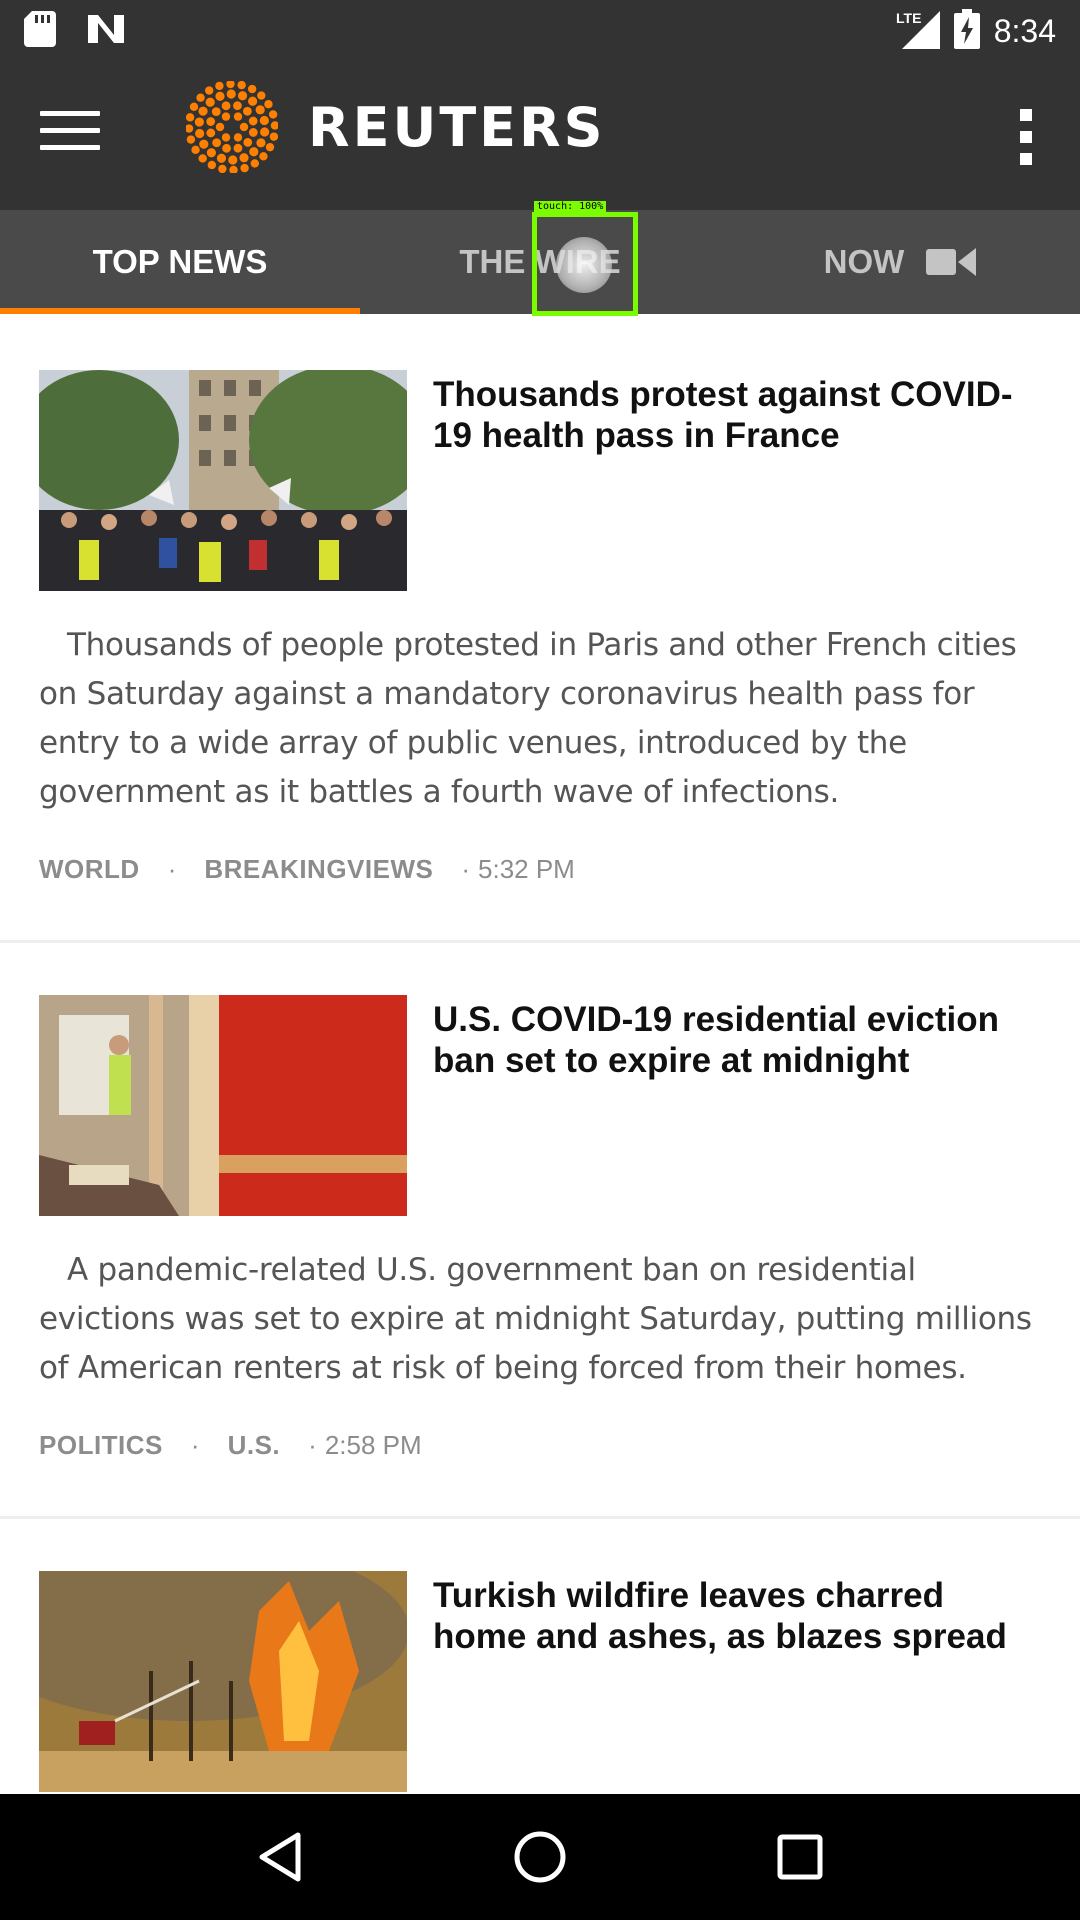 Image resolution: width=1080 pixels, height=1920 pixels. Describe the element at coordinates (223, 1105) in the screenshot. I see `eviction-room-photo` at that location.